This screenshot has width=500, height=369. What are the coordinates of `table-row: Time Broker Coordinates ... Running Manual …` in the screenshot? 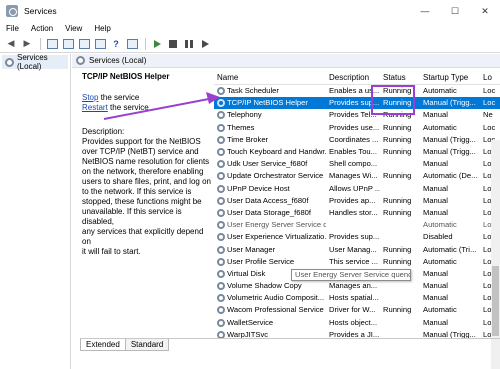 It's located at (357, 140).